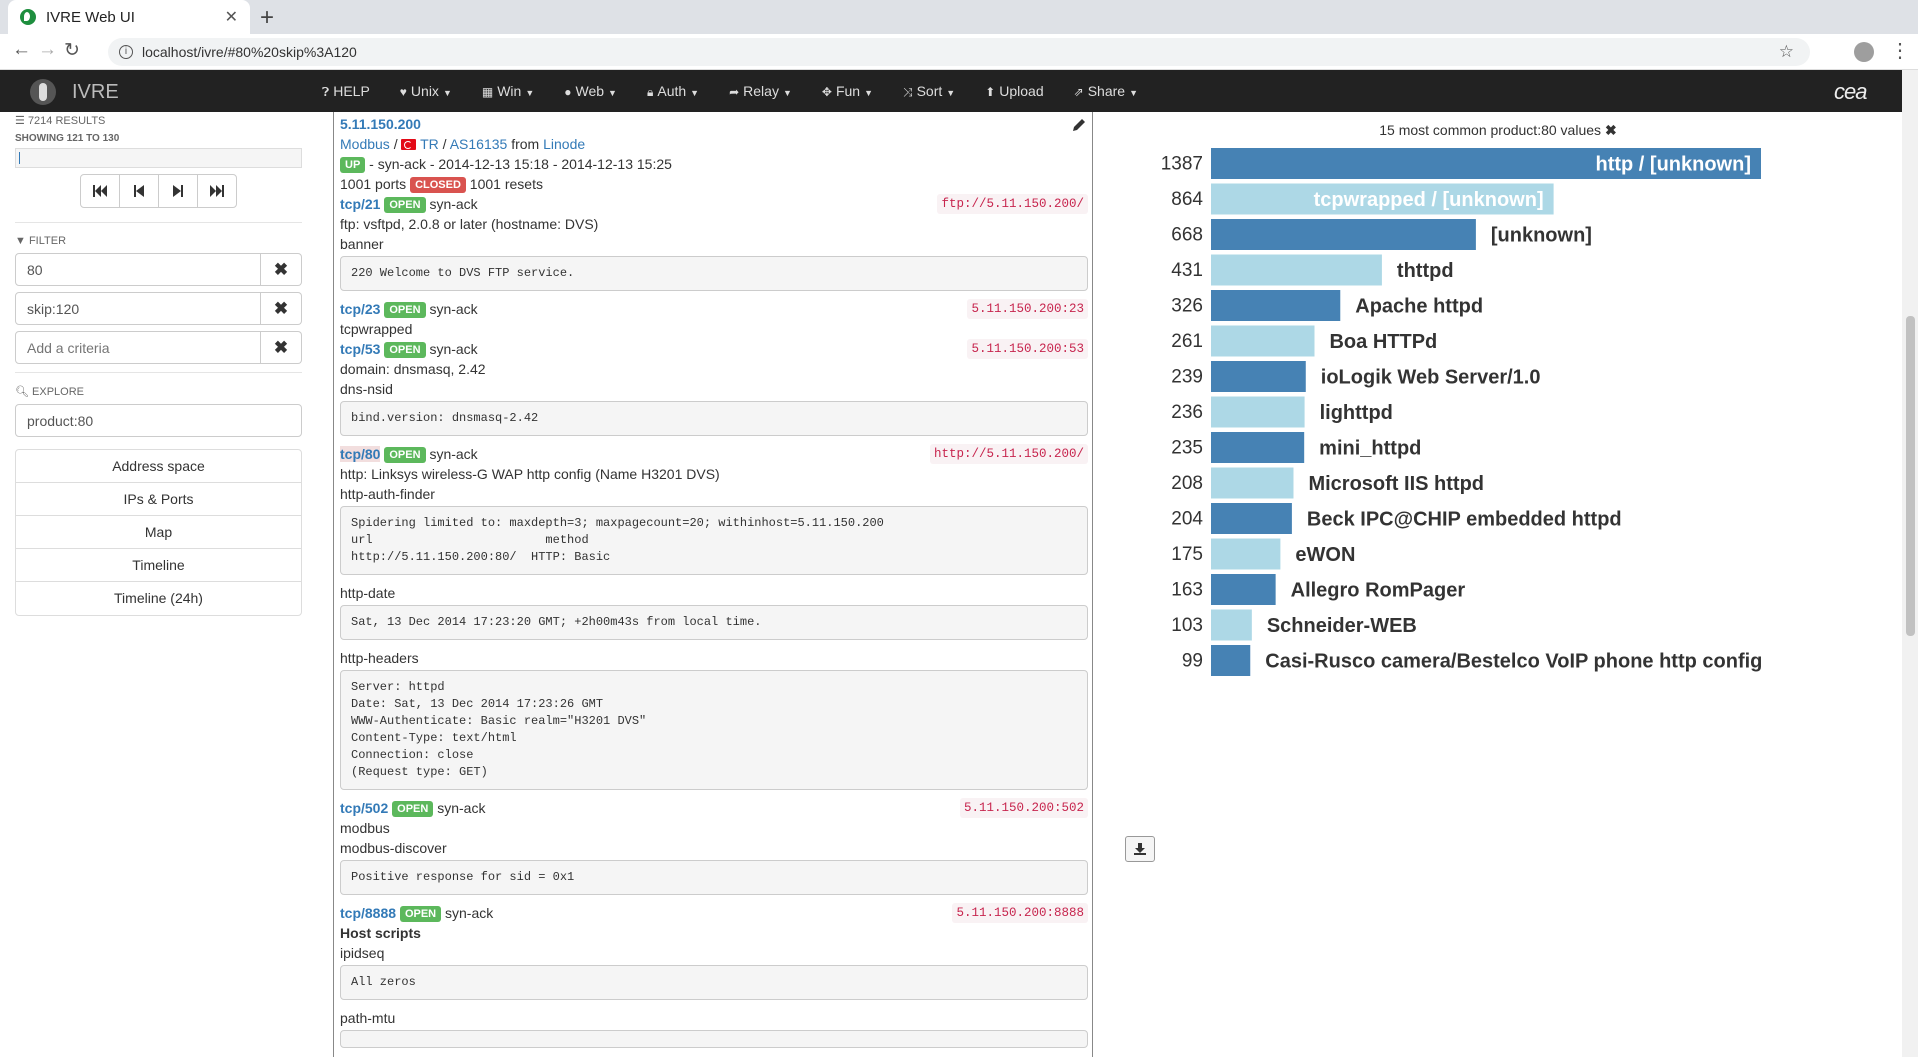  What do you see at coordinates (158, 499) in the screenshot?
I see `view-ips-ports: IPs & Ports` at bounding box center [158, 499].